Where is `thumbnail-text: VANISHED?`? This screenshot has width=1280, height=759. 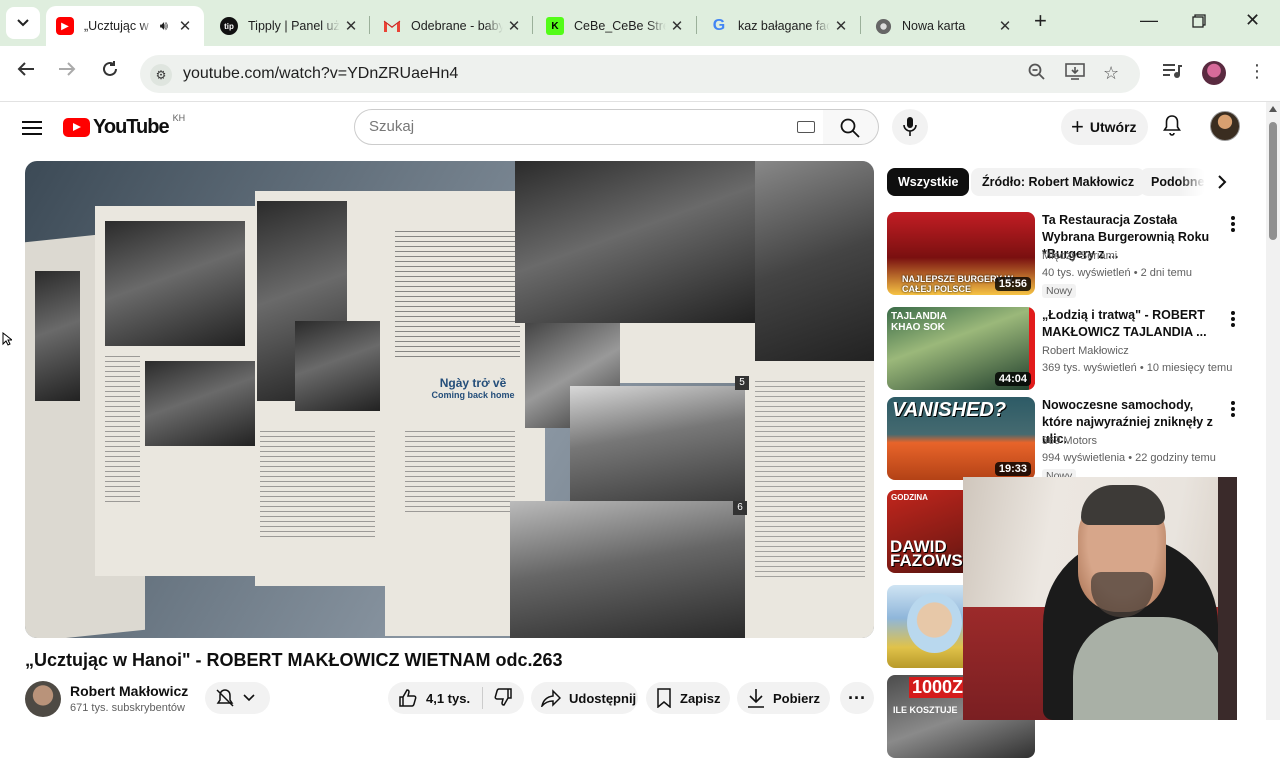 thumbnail-text: VANISHED? is located at coordinates (949, 410).